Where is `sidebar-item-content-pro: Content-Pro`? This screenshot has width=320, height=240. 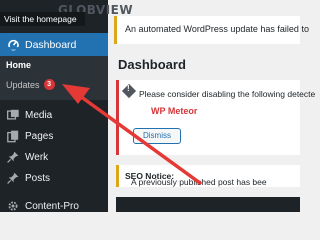
sidebar-item-content-pro: Content-Pro is located at coordinates (54, 206).